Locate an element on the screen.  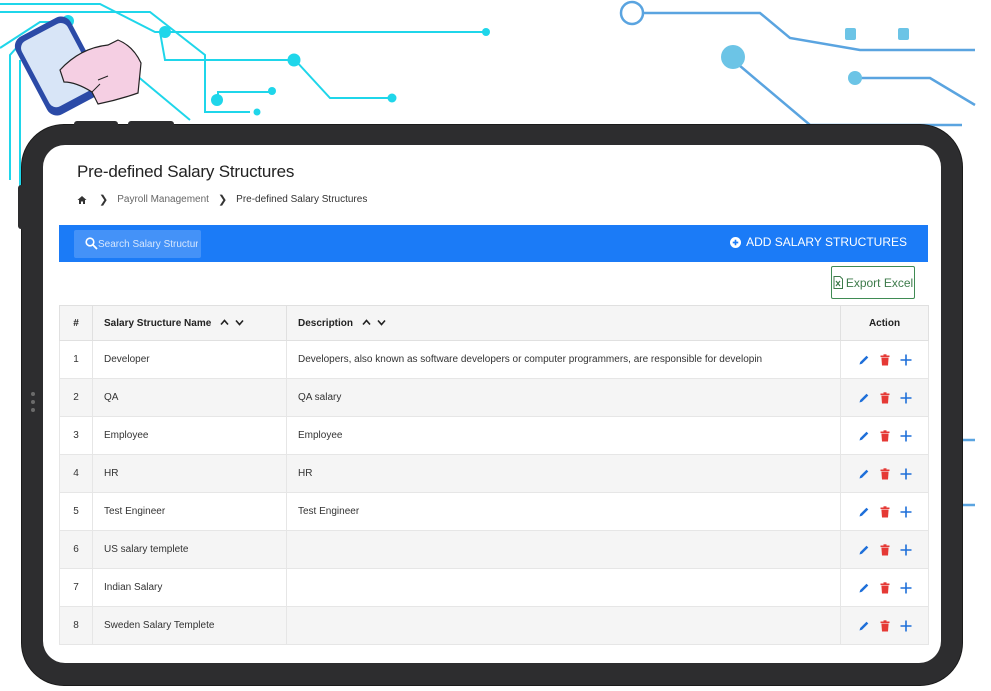
row-number: 6 is located at coordinates (76, 549).